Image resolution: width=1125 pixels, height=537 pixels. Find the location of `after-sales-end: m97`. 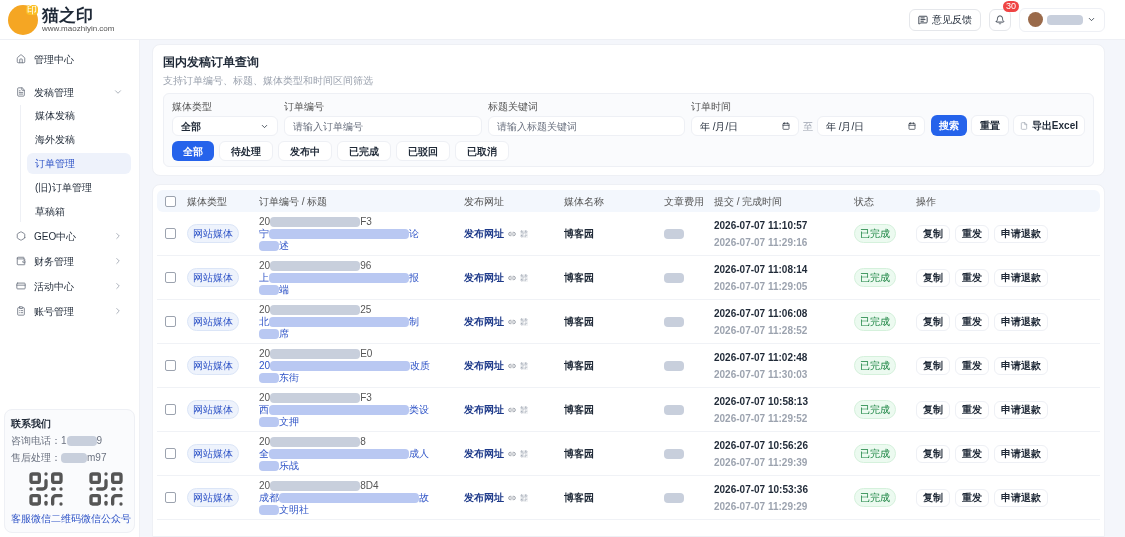

after-sales-end: m97 is located at coordinates (97, 458).